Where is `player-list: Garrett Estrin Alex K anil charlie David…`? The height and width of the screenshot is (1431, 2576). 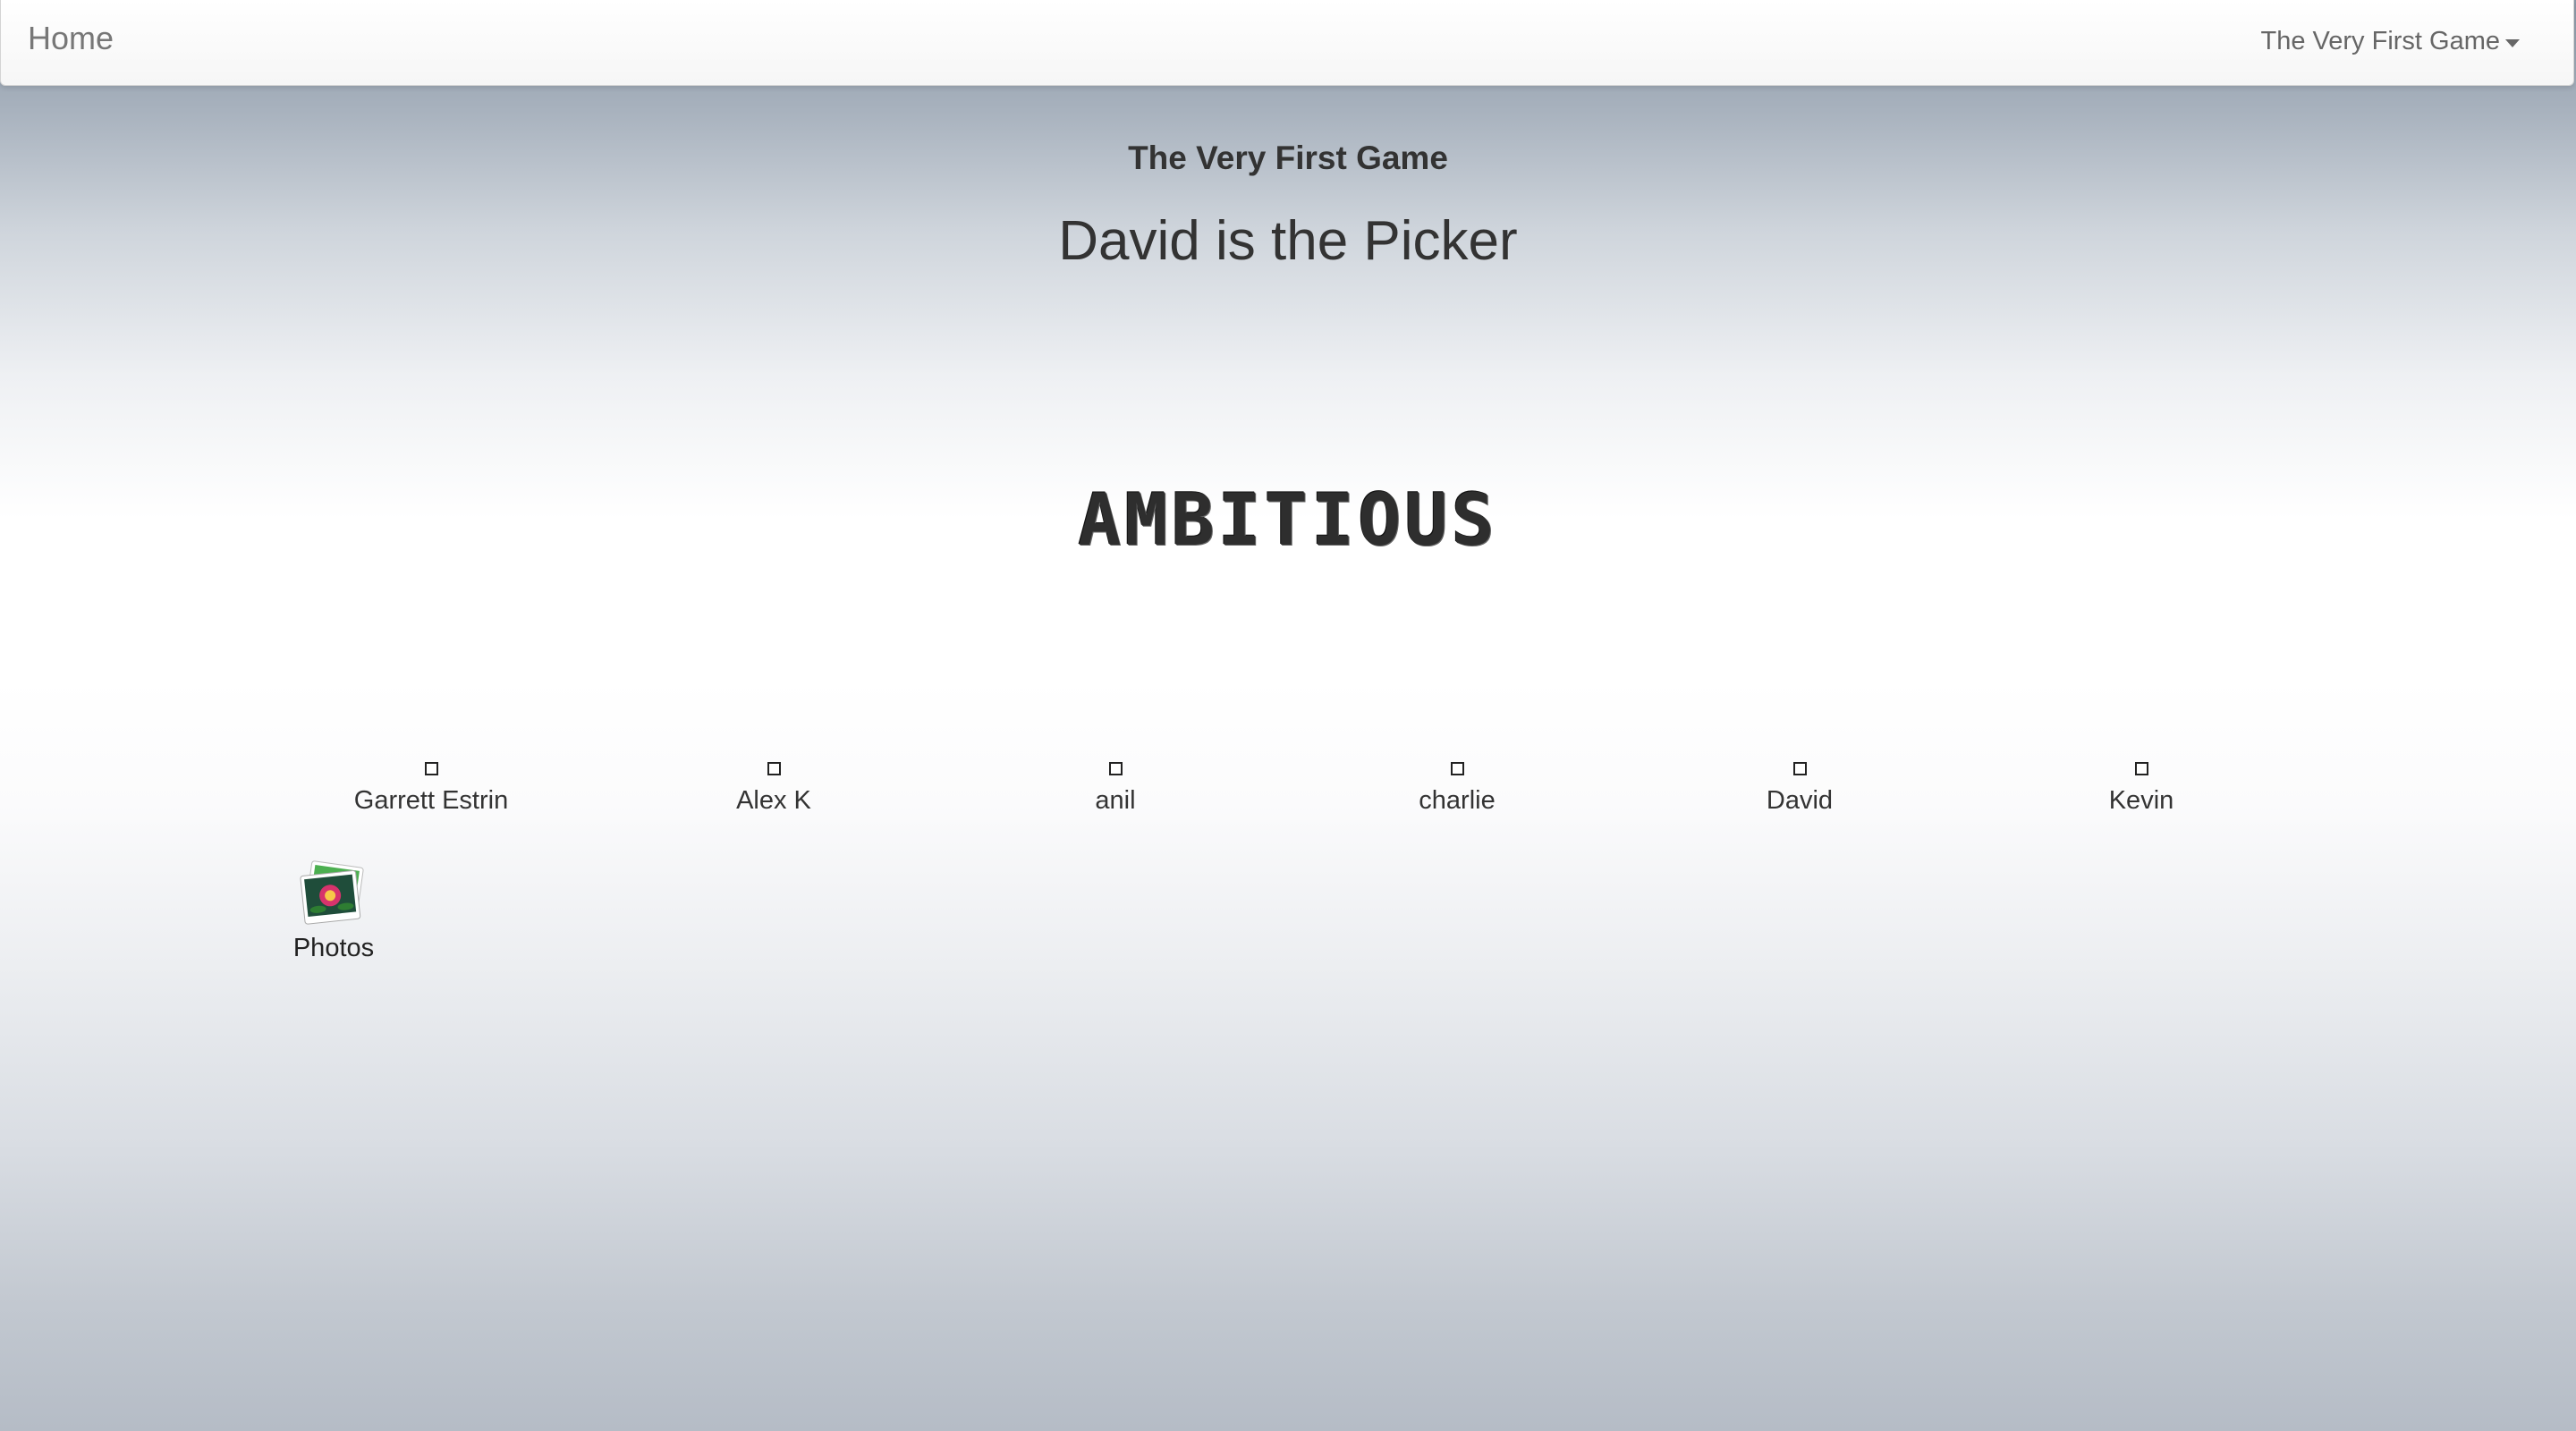
player-list: Garrett Estrin Alex K anil charlie David… is located at coordinates (1288, 796).